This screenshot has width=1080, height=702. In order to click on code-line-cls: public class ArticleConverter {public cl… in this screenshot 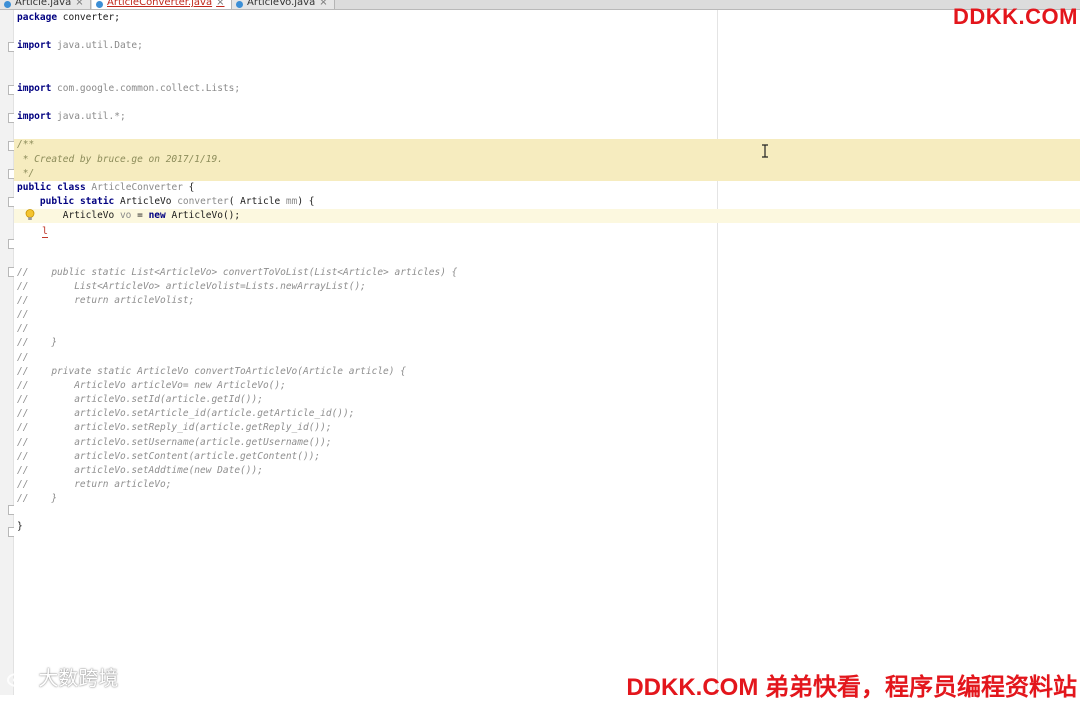, I will do `click(105, 188)`.